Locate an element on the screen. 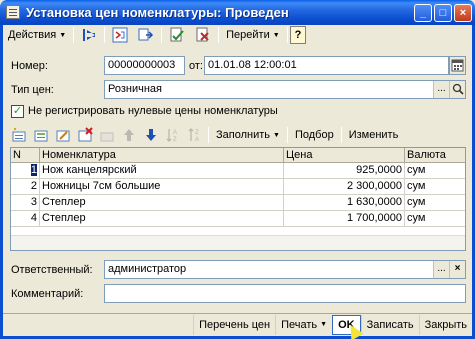 The height and width of the screenshot is (339, 475). arrow-down-icon is located at coordinates (151, 135).